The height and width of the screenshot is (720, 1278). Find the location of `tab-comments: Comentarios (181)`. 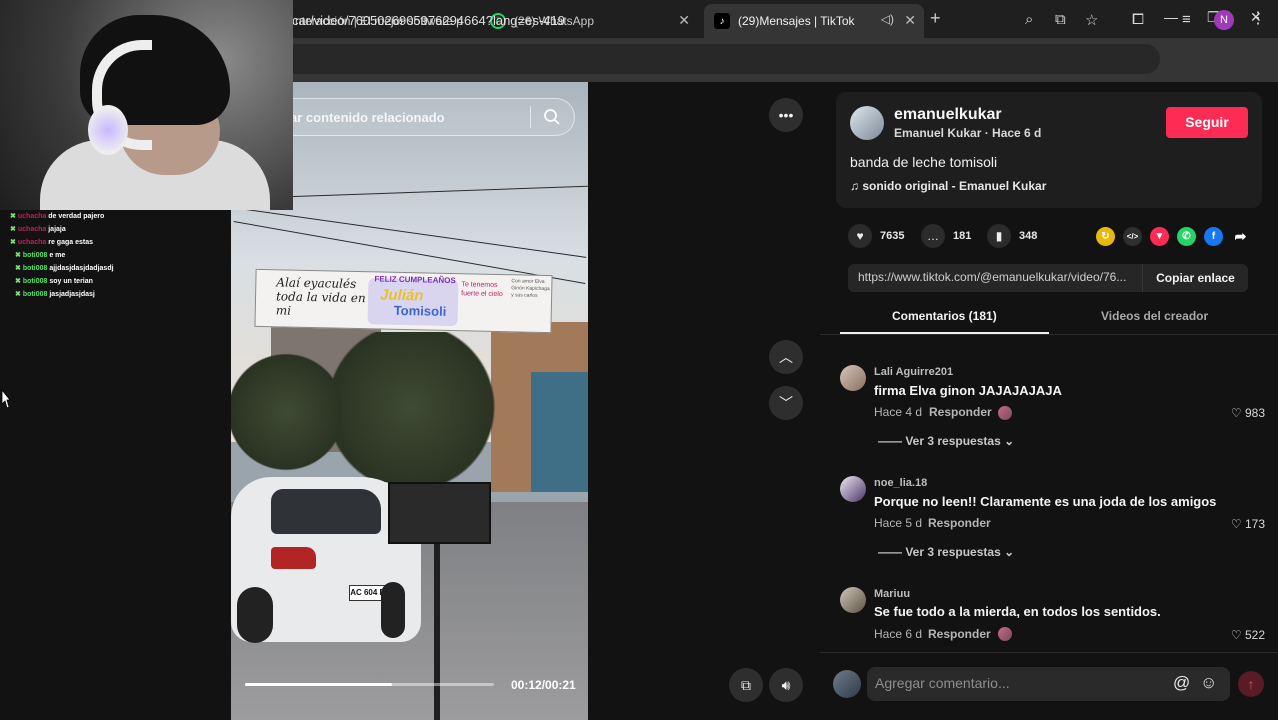

tab-comments: Comentarios (181) is located at coordinates (944, 316).